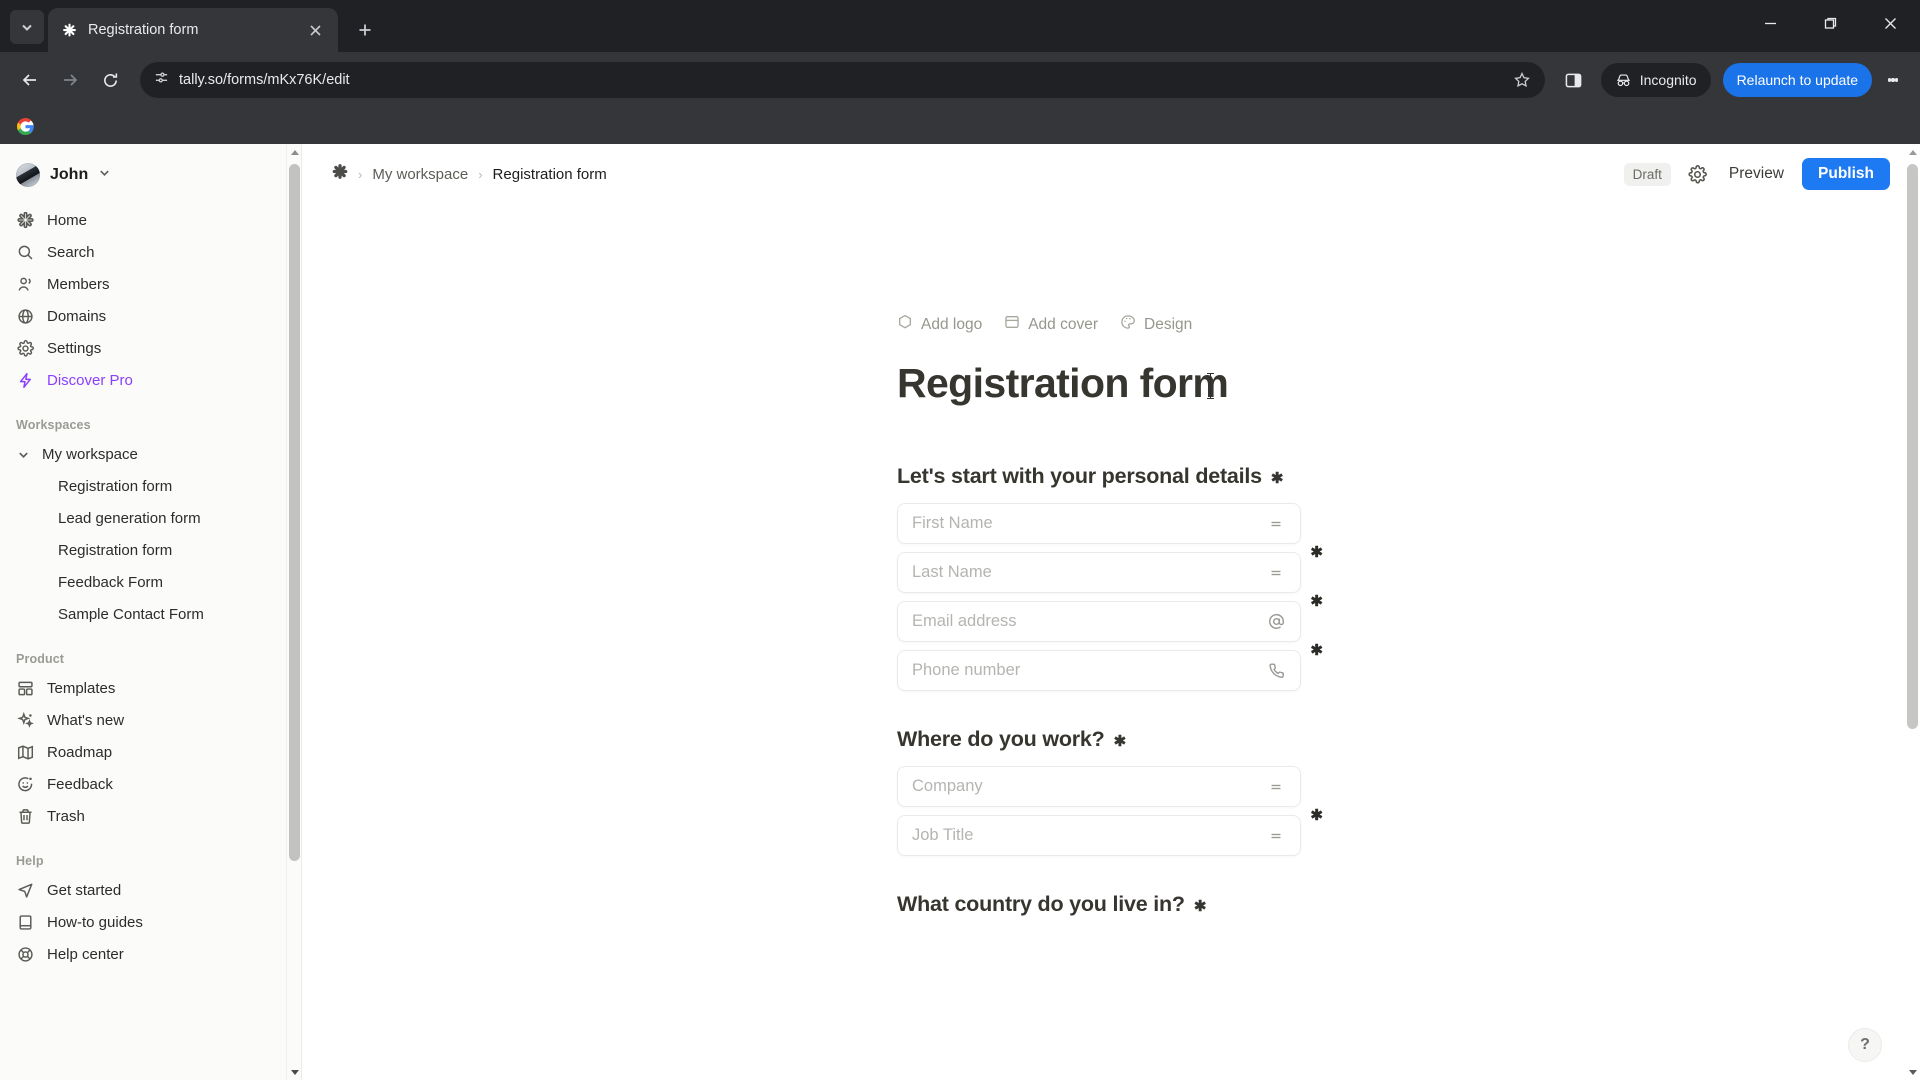 This screenshot has width=1920, height=1080. I want to click on question-label: Let's start with your personal details ✱, so click(1099, 476).